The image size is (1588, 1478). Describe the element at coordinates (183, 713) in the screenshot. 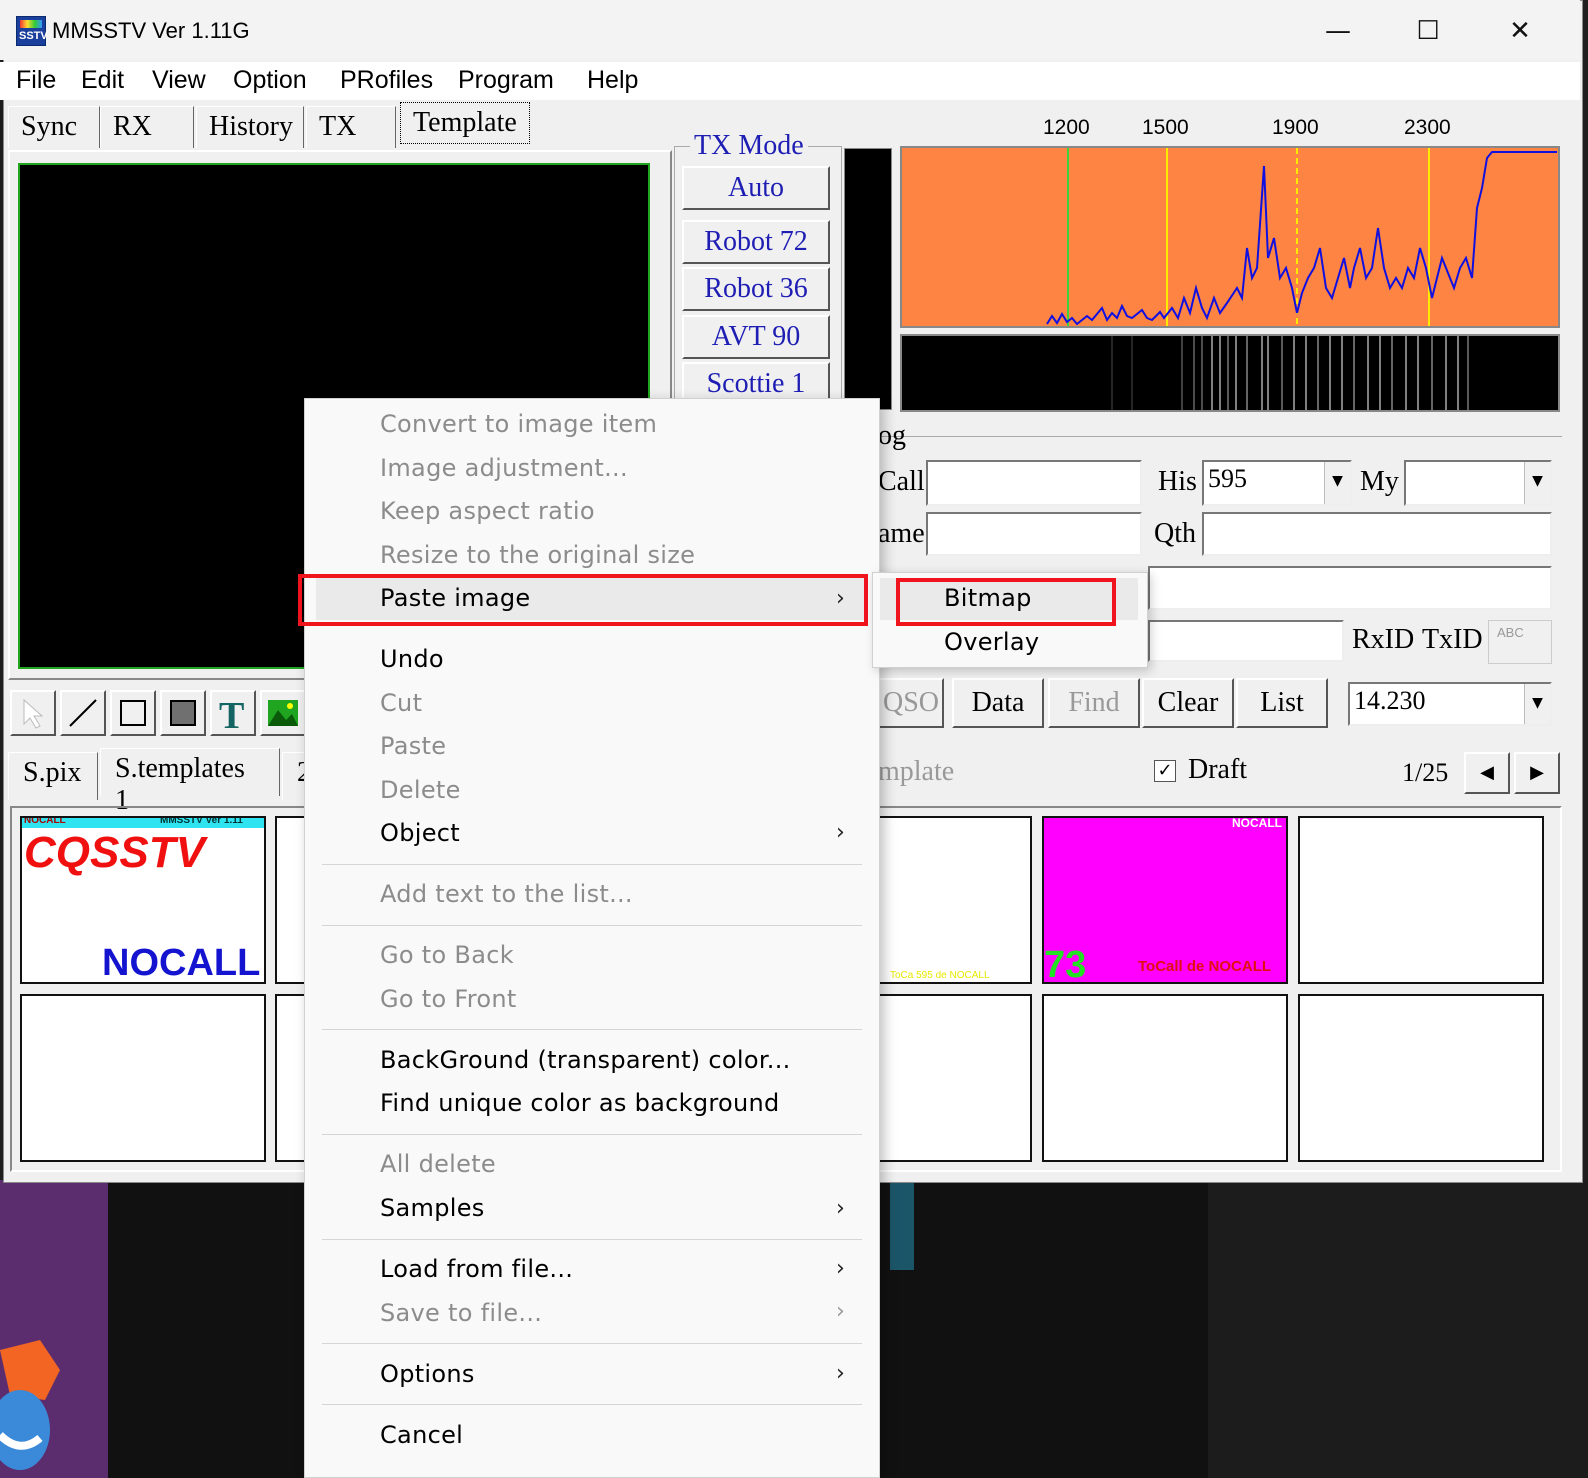

I see `filled-rectangle-tool-icon` at that location.